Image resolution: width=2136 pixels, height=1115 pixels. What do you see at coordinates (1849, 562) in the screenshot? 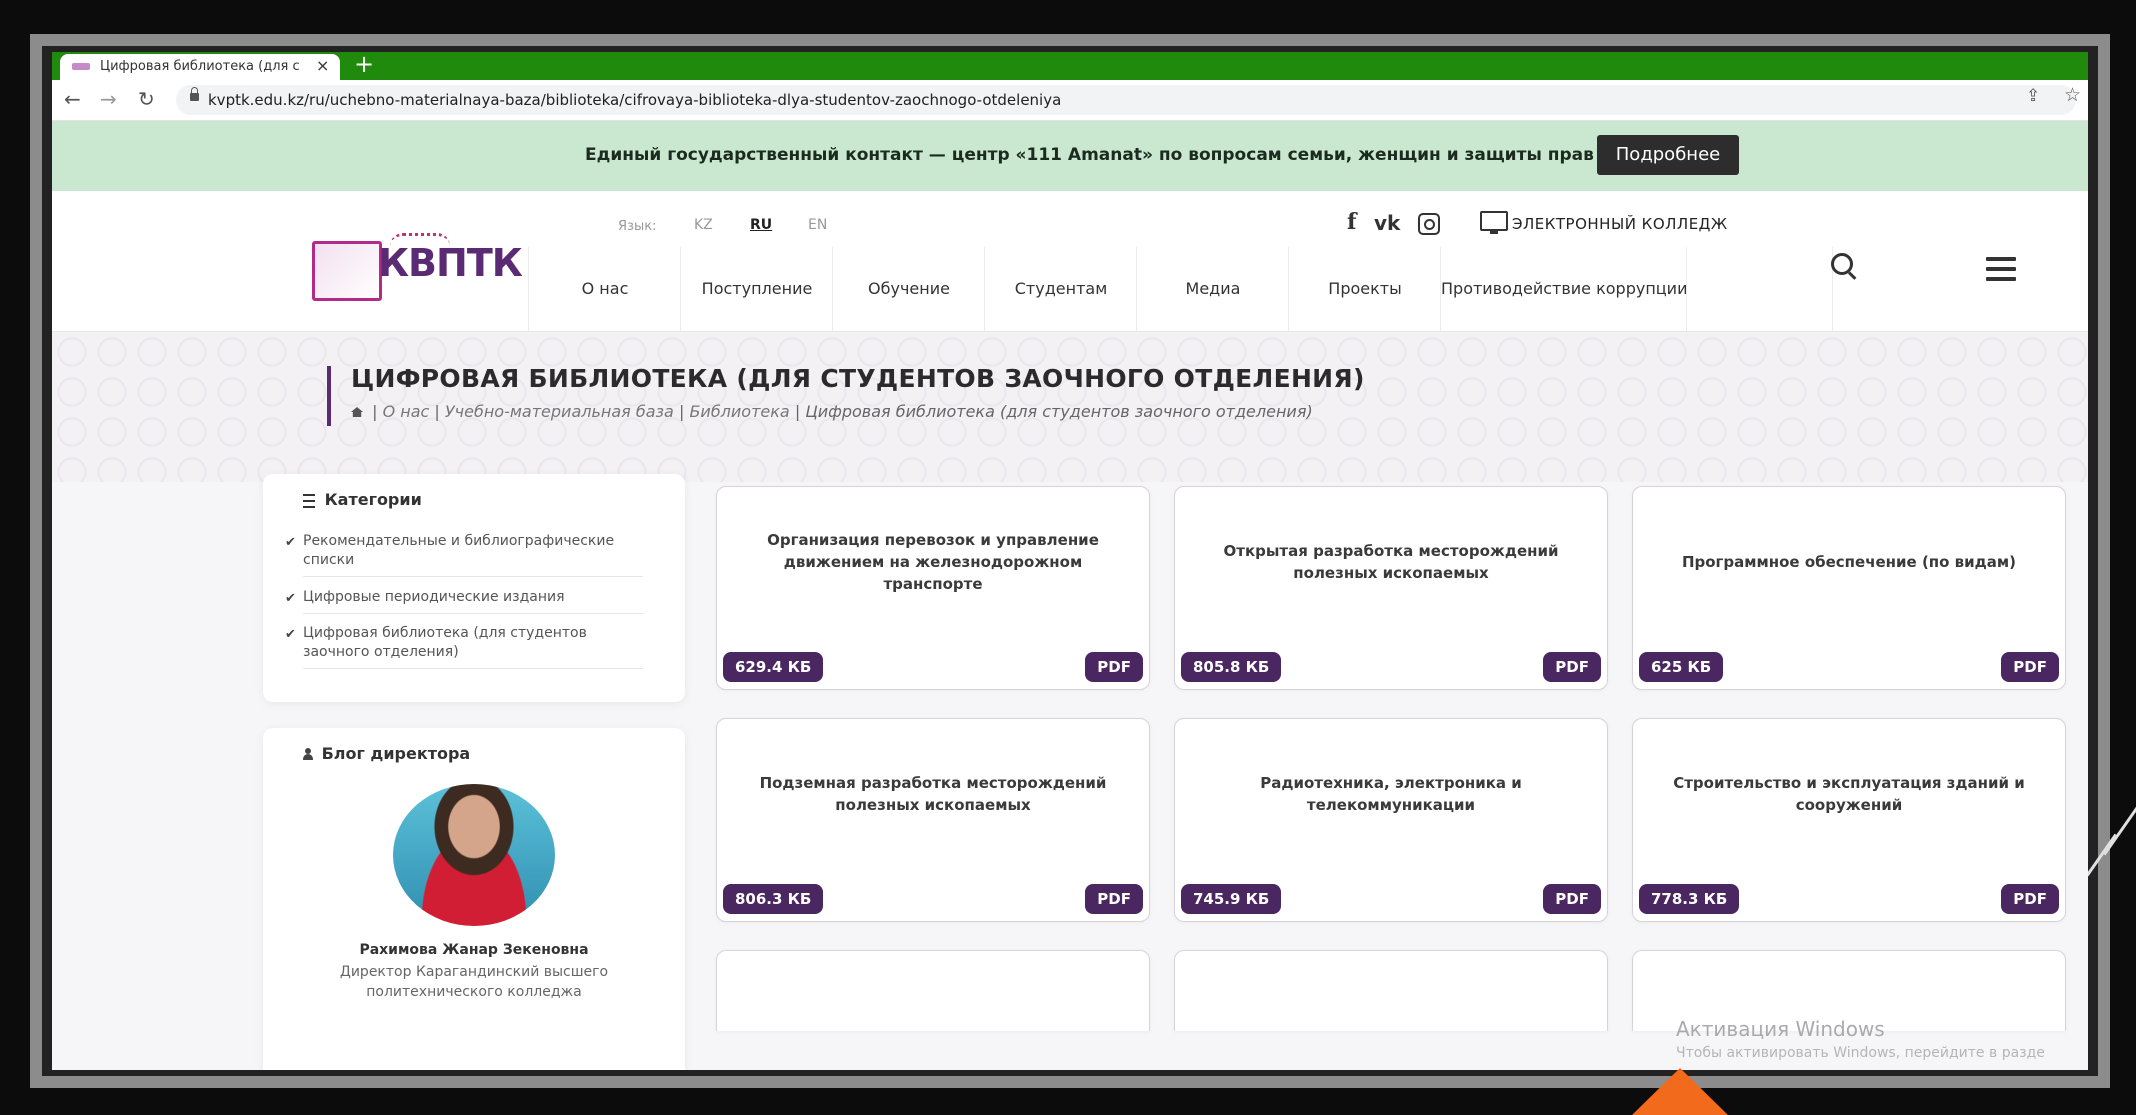
I see `file-title: Программное обеспечение (по видам)` at bounding box center [1849, 562].